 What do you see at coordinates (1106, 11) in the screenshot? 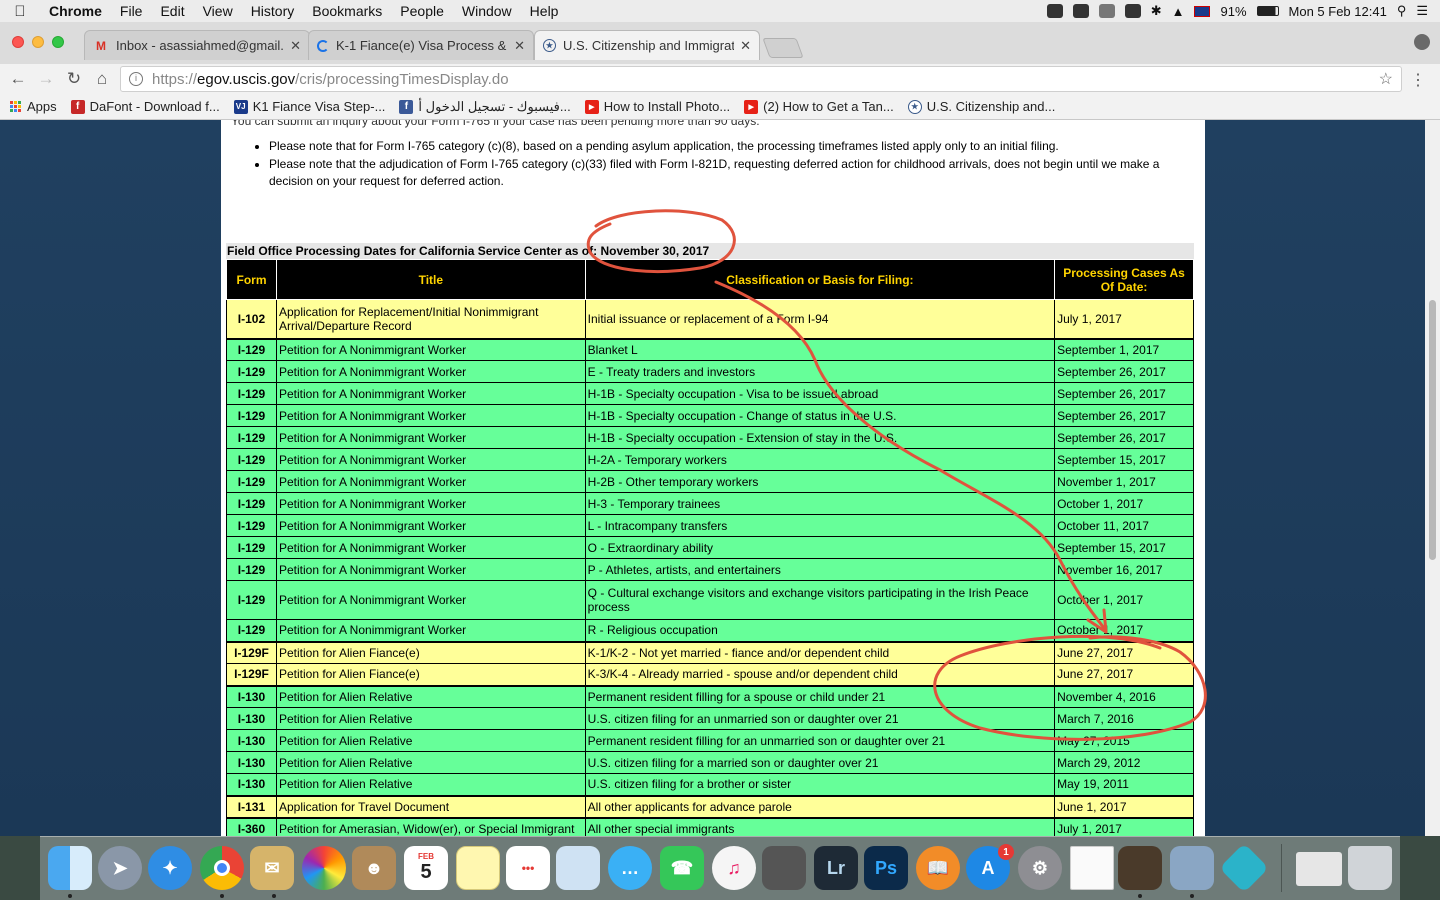
I see `sync-status-icon` at bounding box center [1106, 11].